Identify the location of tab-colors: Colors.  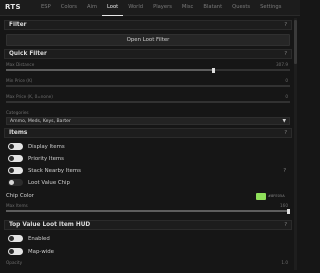
(69, 8).